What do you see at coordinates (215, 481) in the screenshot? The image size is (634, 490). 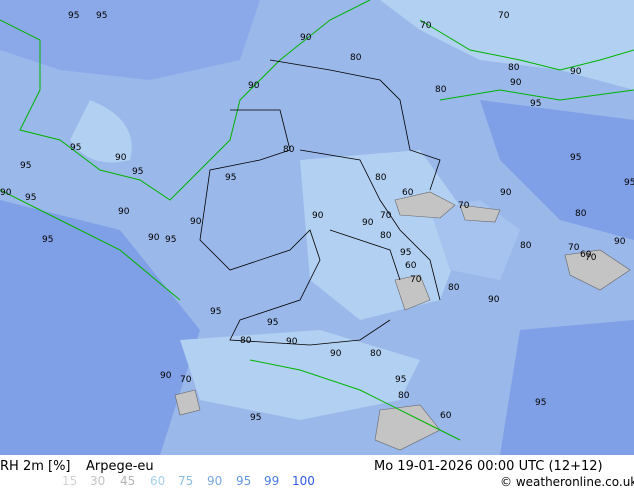 I see `legend-item-90: 90` at bounding box center [215, 481].